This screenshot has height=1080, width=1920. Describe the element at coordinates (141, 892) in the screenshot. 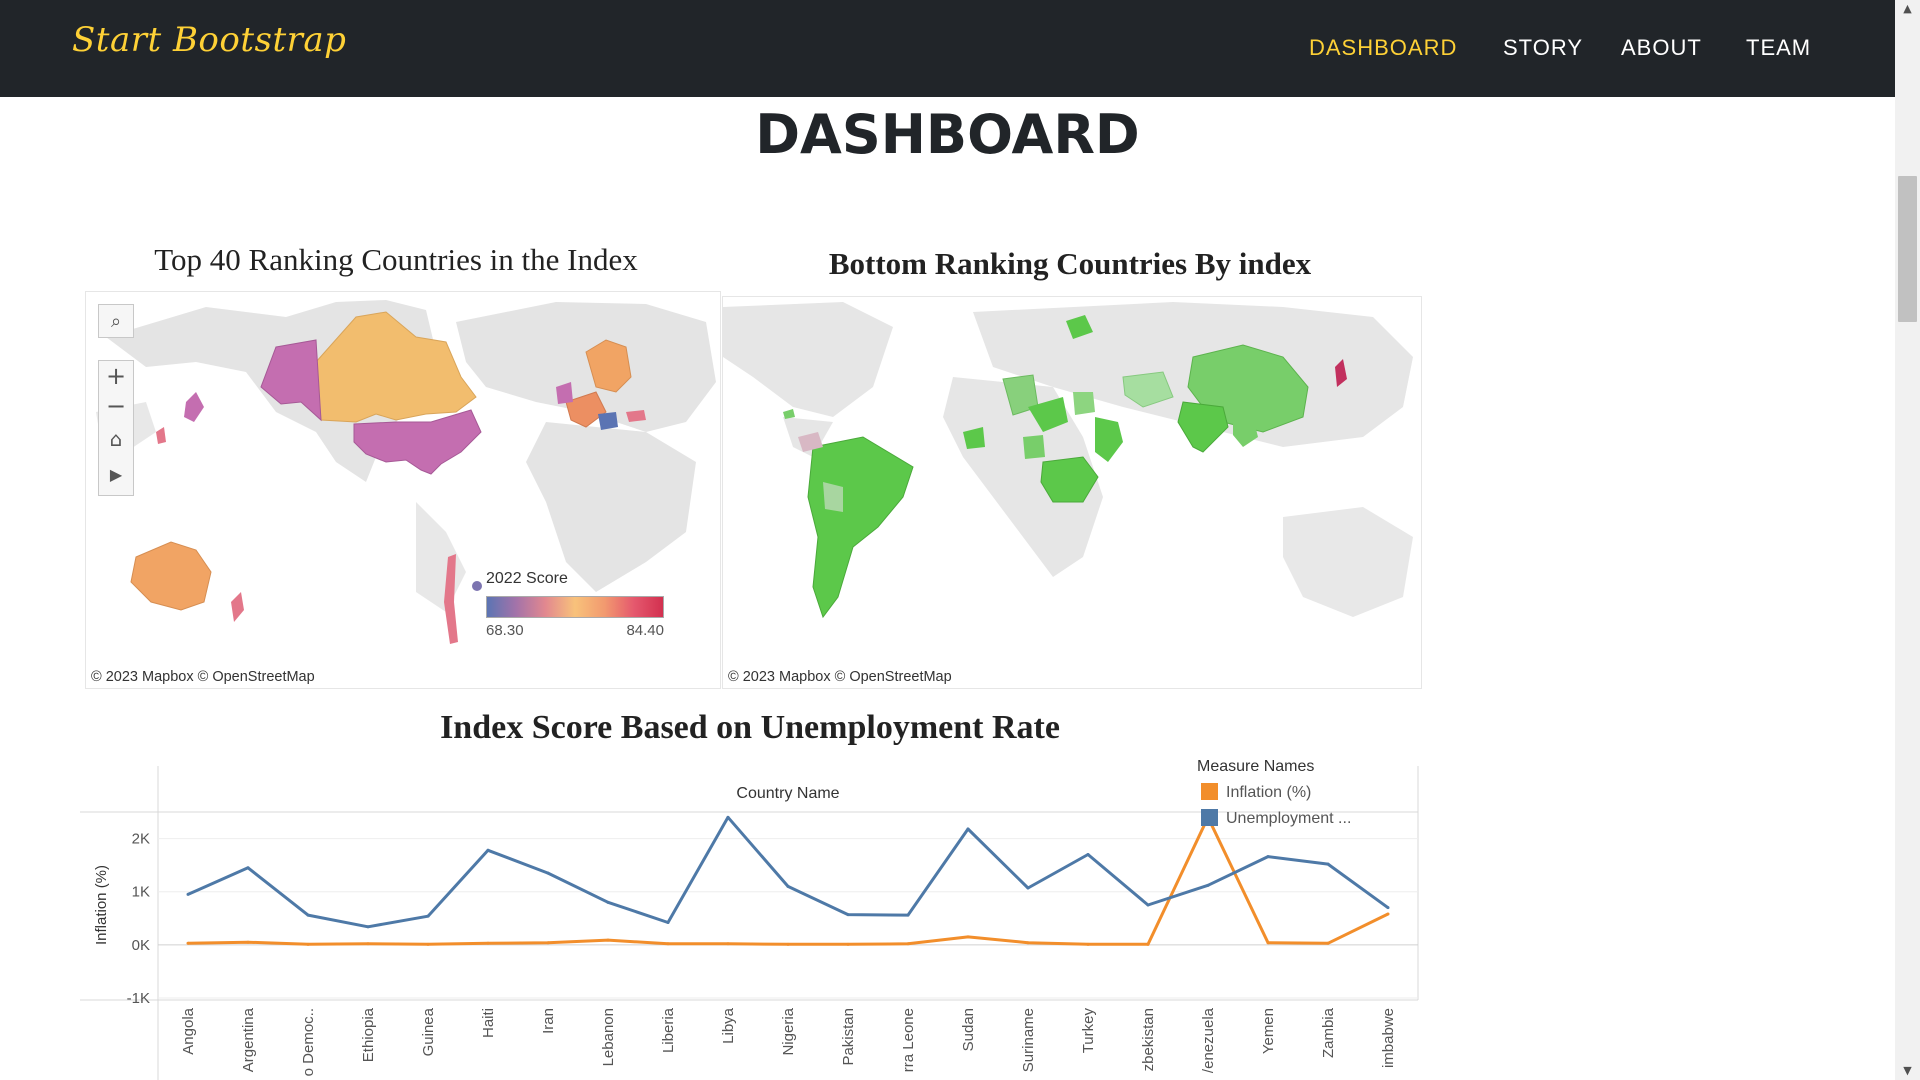

I see `y-tick-label: 1K` at that location.